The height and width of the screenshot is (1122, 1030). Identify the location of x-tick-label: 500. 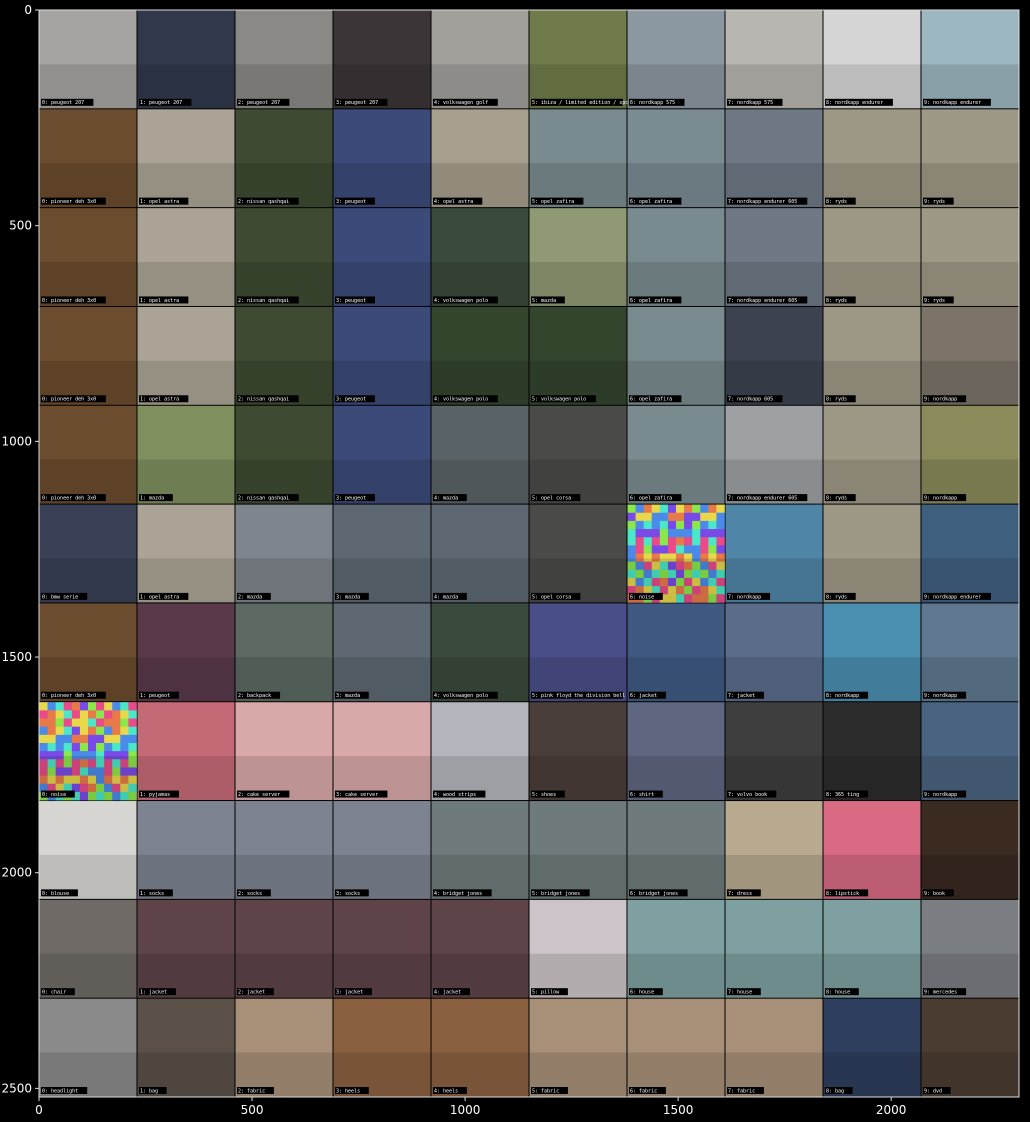
(252, 1110).